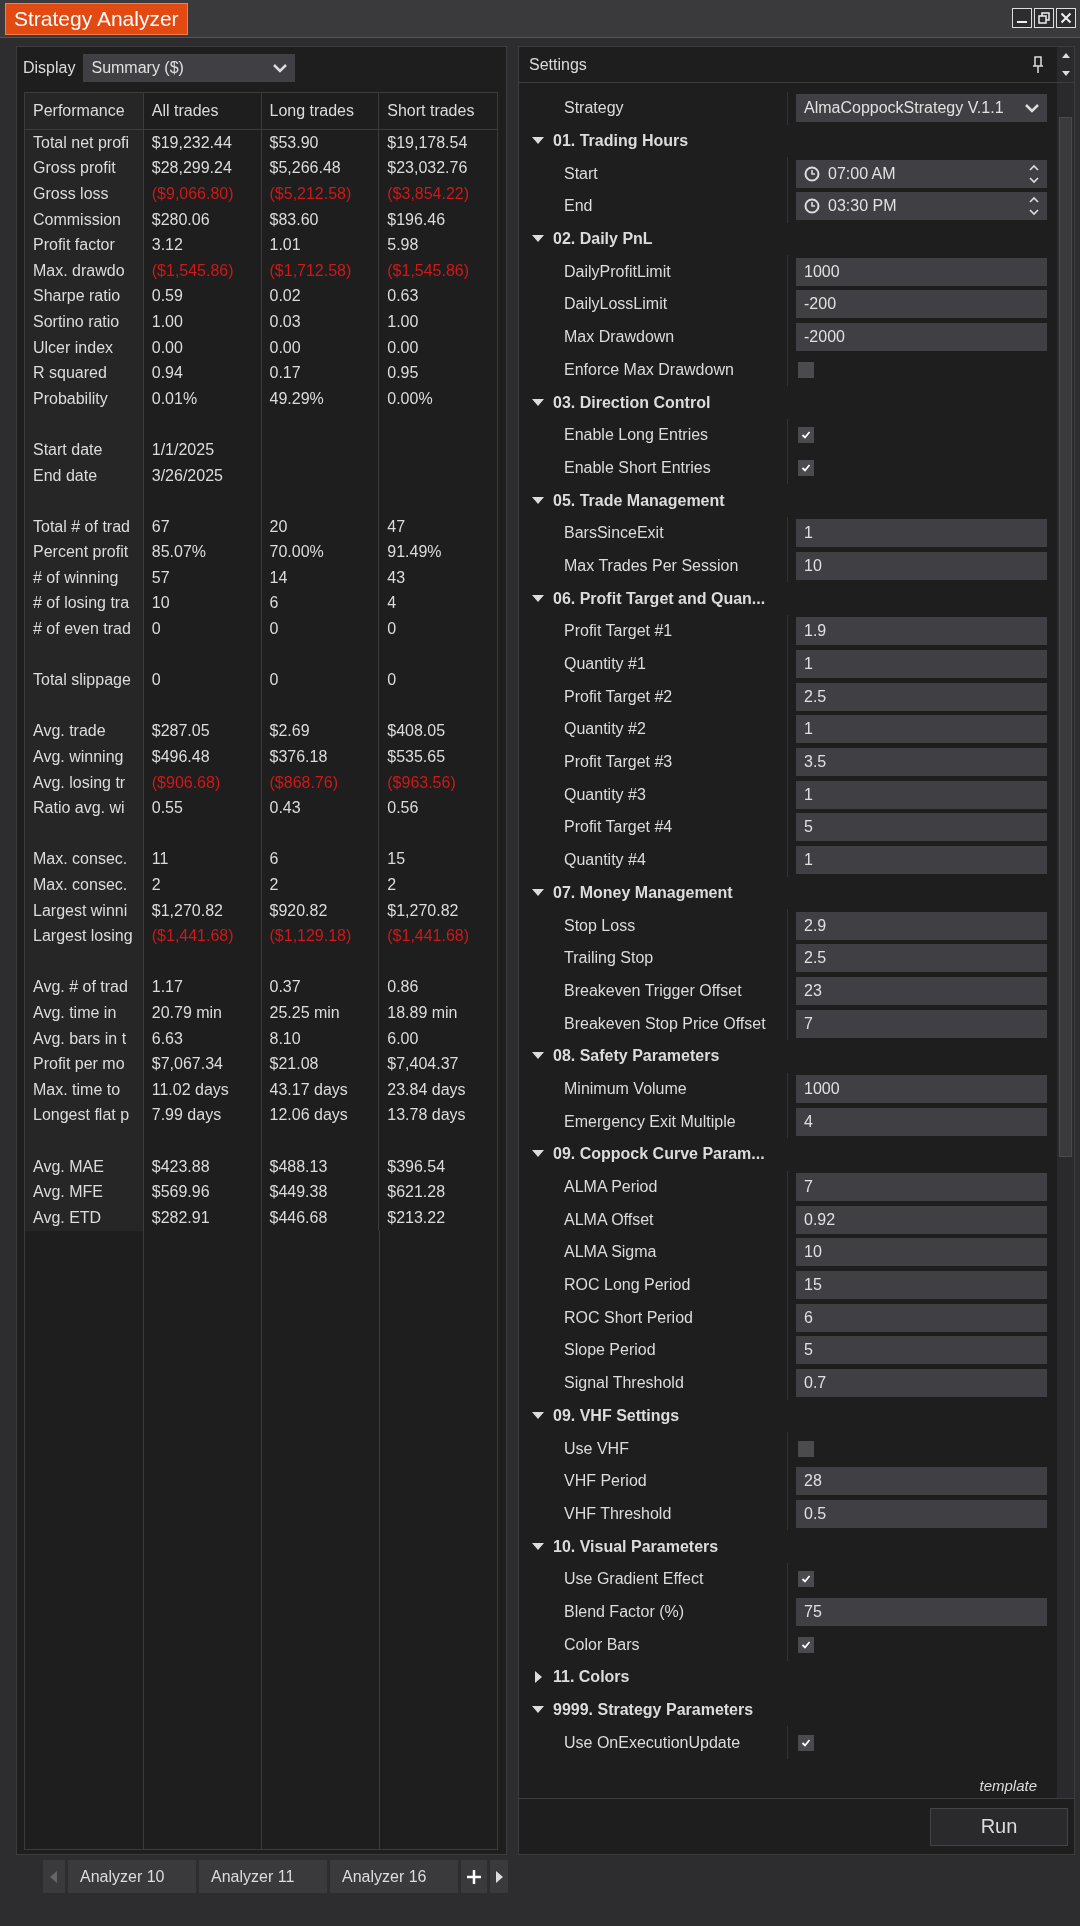 The image size is (1080, 1926). What do you see at coordinates (410, 398) in the screenshot?
I see `table-cell-text: 0.00%` at bounding box center [410, 398].